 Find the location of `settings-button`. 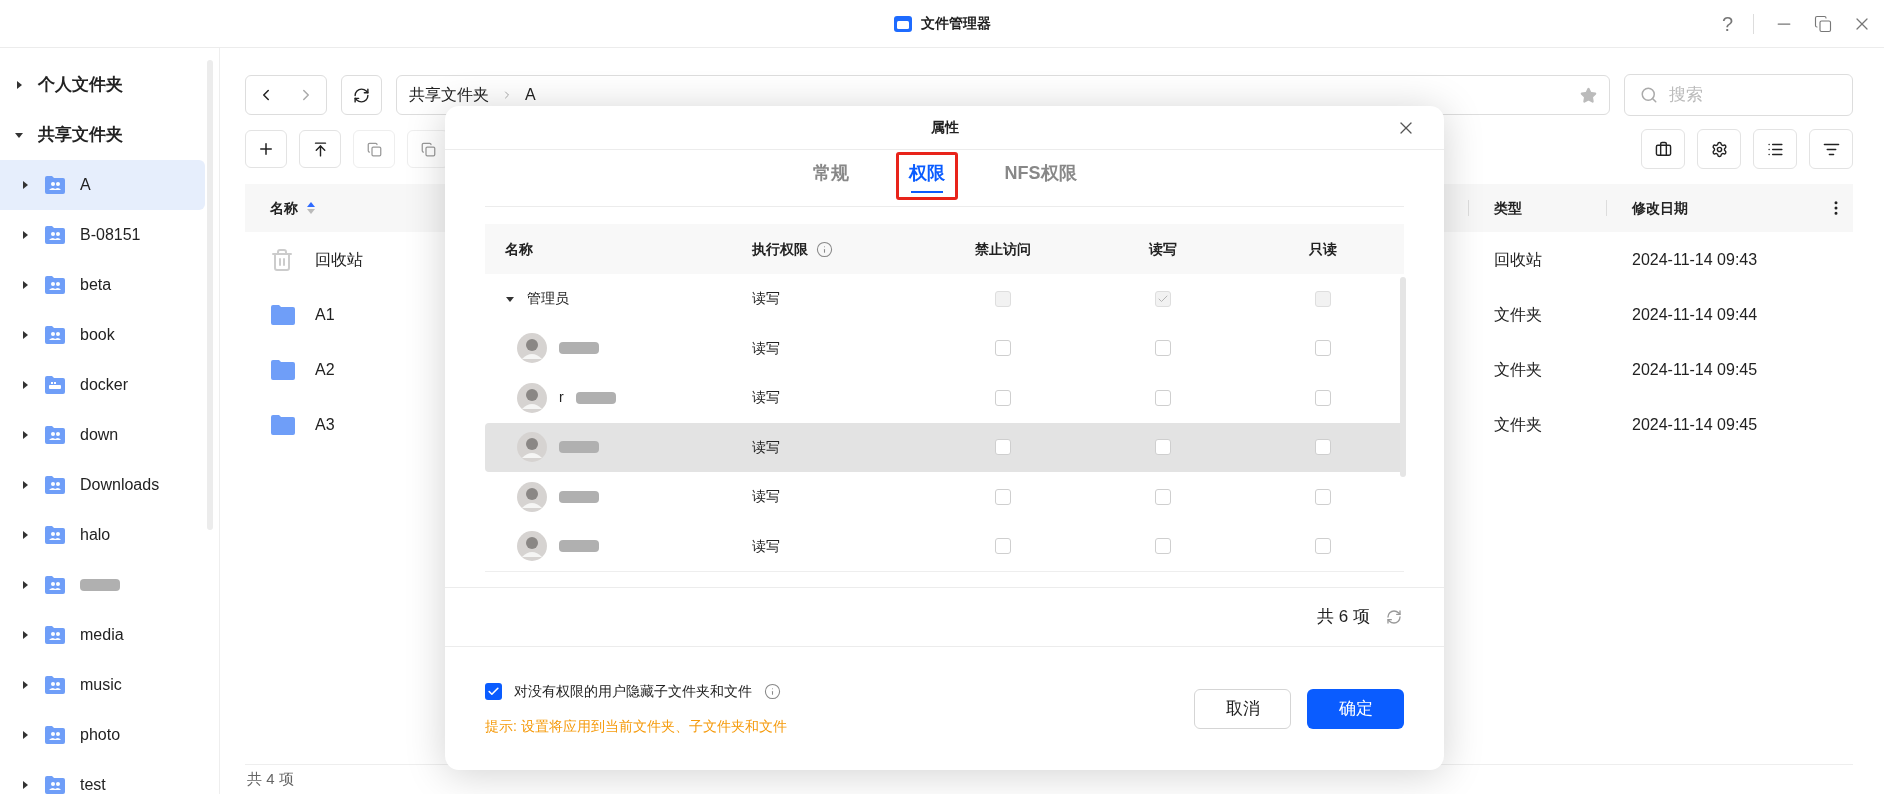

settings-button is located at coordinates (1719, 149).